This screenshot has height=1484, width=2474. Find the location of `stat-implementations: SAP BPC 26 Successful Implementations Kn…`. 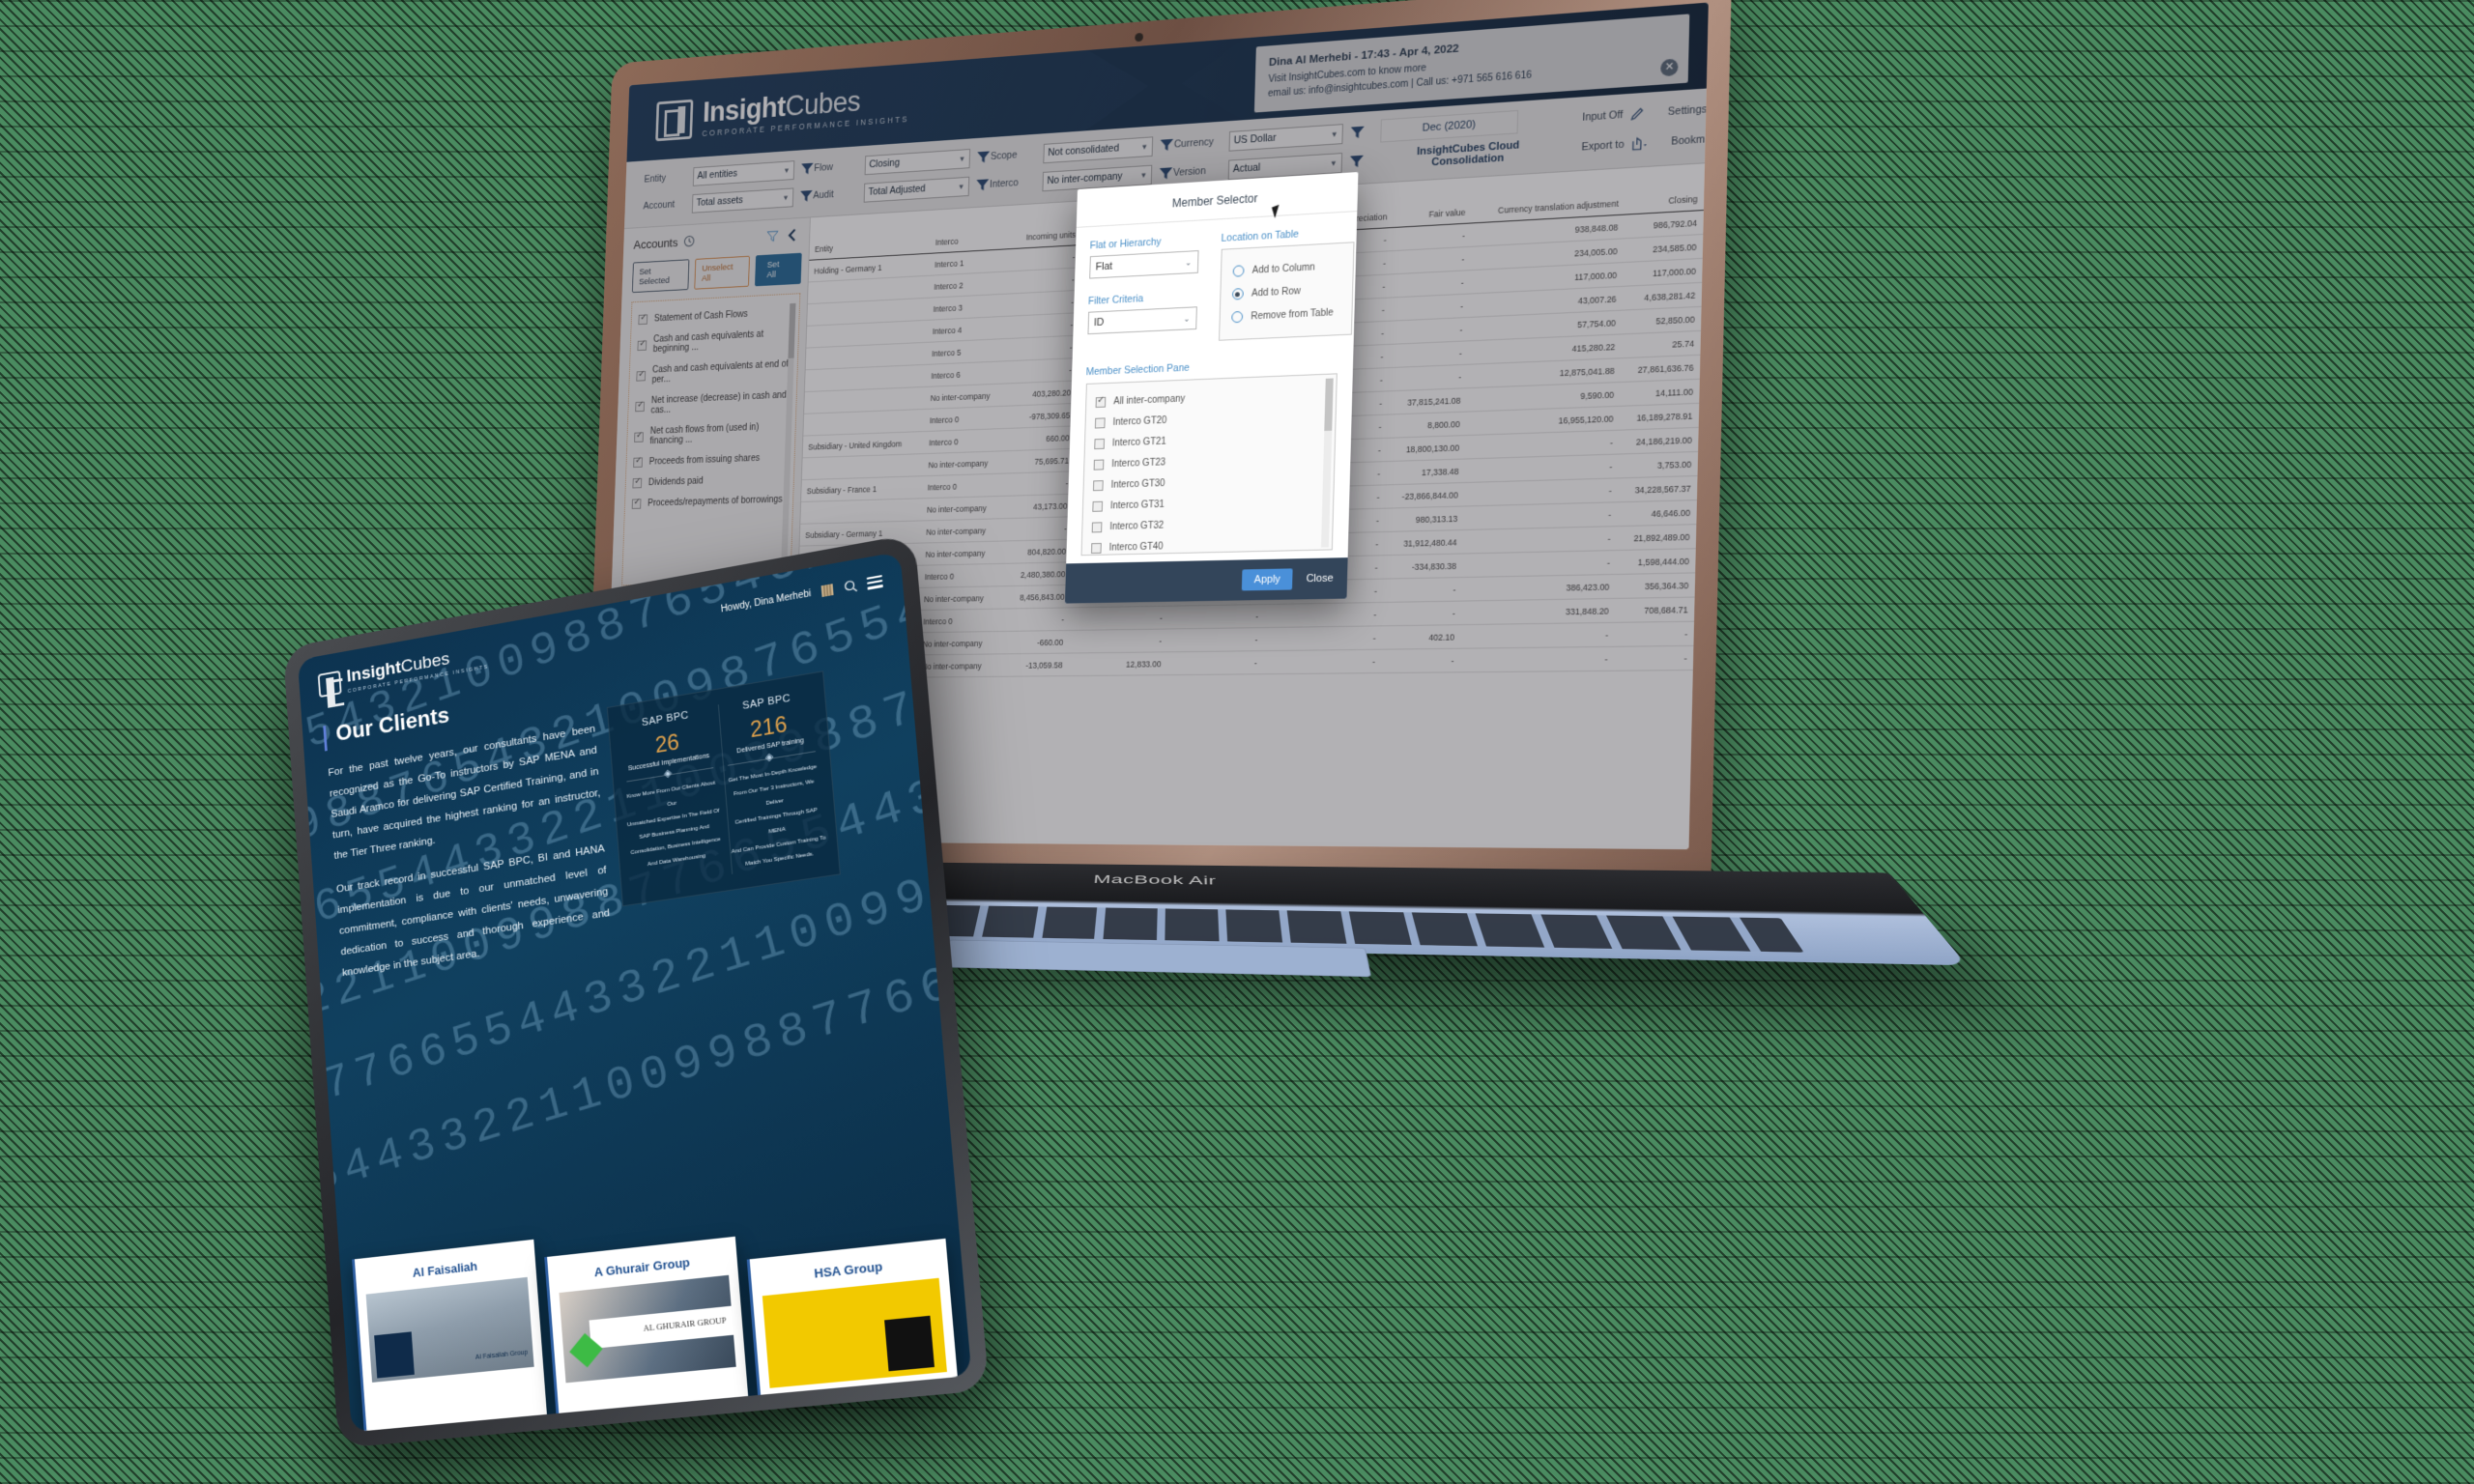

stat-implementations: SAP BPC 26 Successful Implementations Kn… is located at coordinates (672, 797).